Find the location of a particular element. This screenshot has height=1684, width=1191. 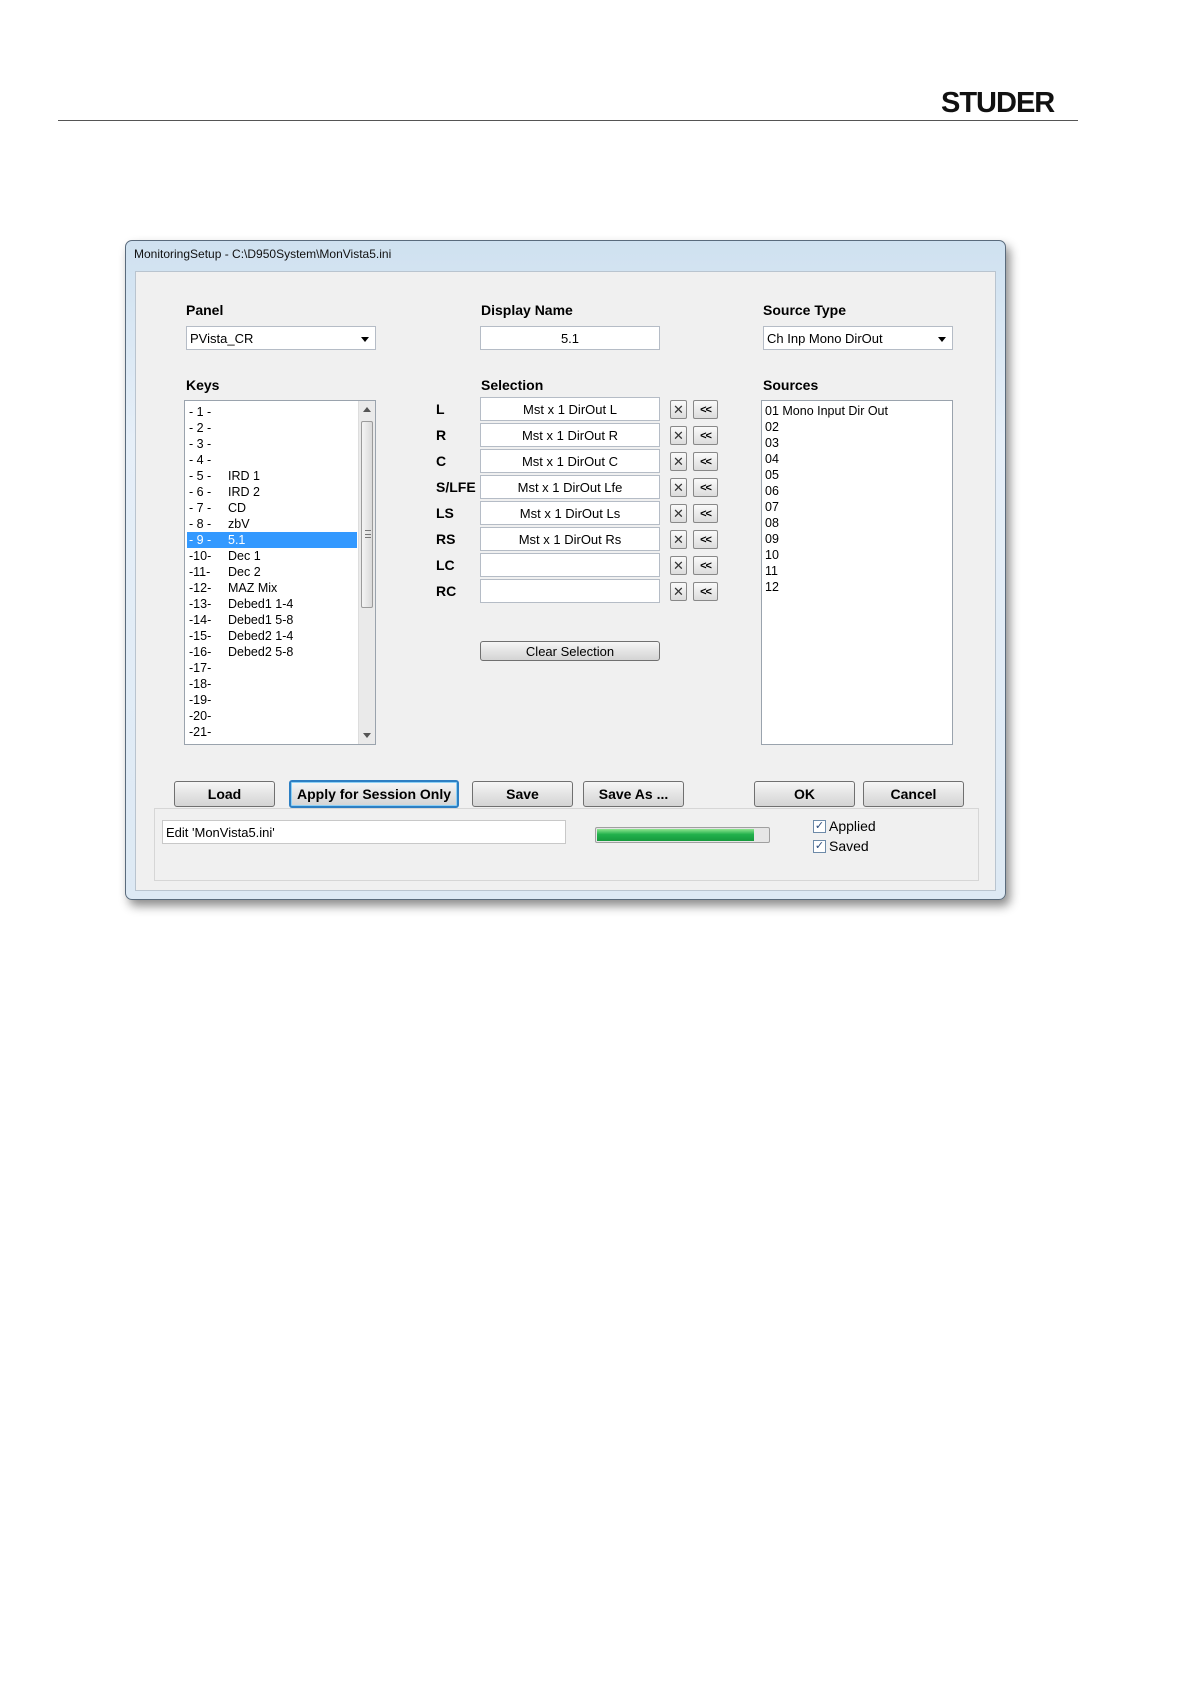

key-row: - 6 - IRD 2 is located at coordinates (272, 492).